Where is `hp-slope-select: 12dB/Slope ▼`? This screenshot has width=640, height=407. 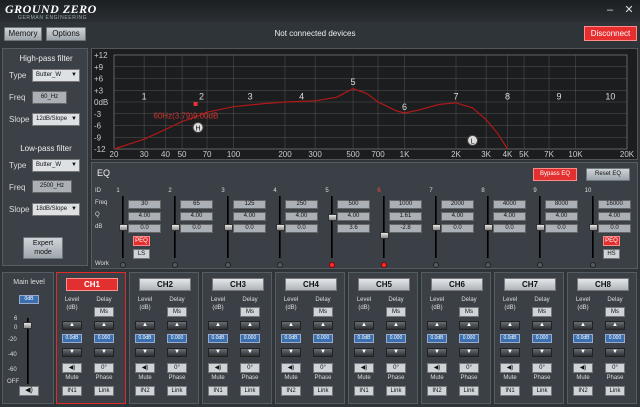
hp-slope-select: 12dB/Slope ▼ is located at coordinates (56, 119).